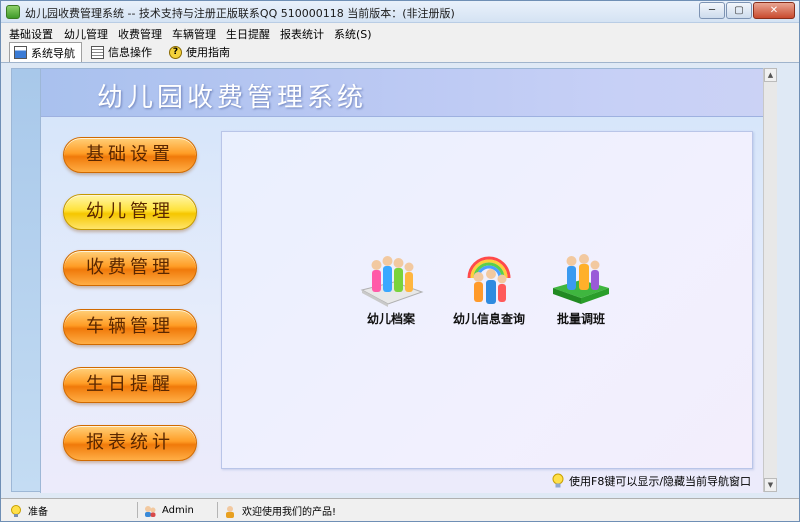 The height and width of the screenshot is (522, 800). I want to click on status-user-text: Admin, so click(178, 510).